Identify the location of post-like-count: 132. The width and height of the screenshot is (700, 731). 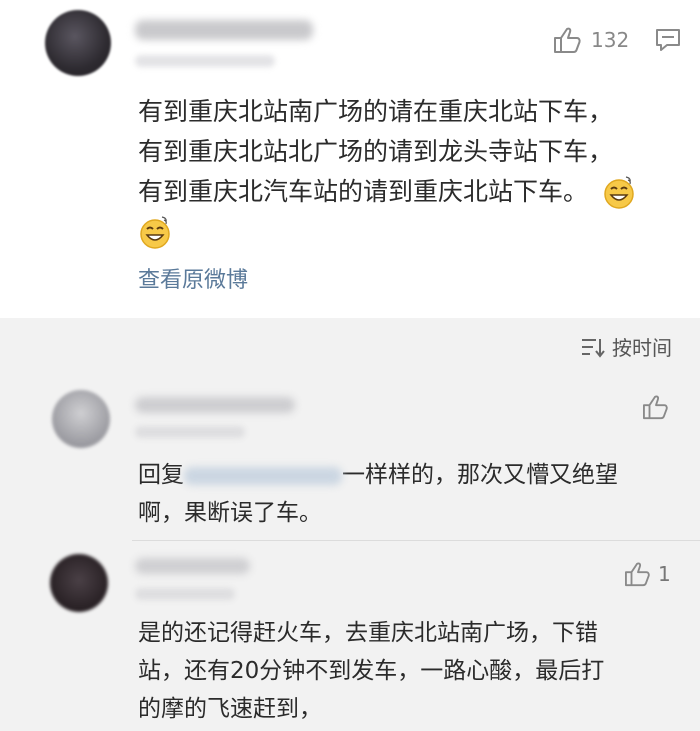
(610, 40).